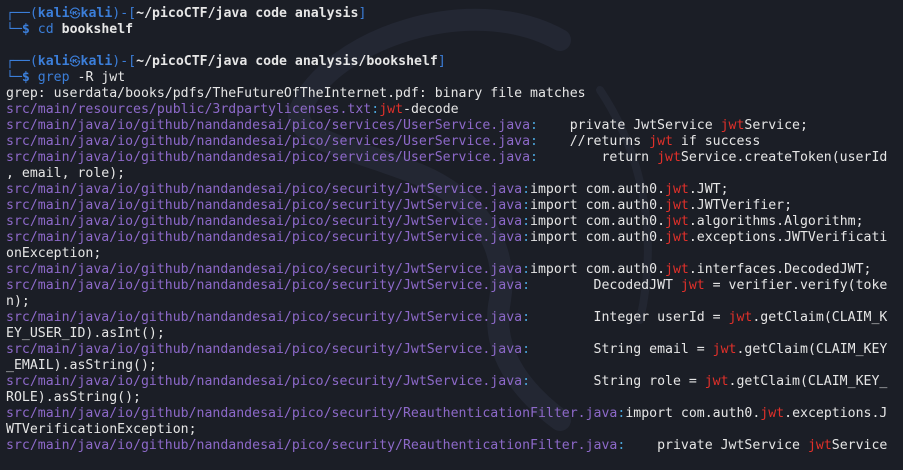  Describe the element at coordinates (54, 253) in the screenshot. I see `output-text: onException;` at that location.